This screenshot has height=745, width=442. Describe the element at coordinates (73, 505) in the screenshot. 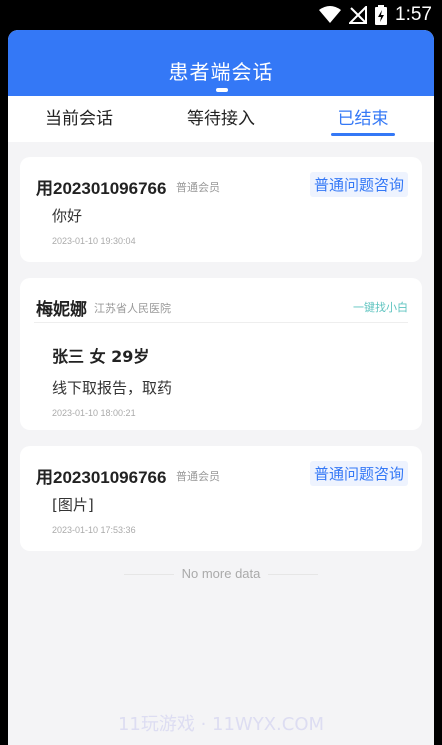

I see `last-message: [图片]` at that location.